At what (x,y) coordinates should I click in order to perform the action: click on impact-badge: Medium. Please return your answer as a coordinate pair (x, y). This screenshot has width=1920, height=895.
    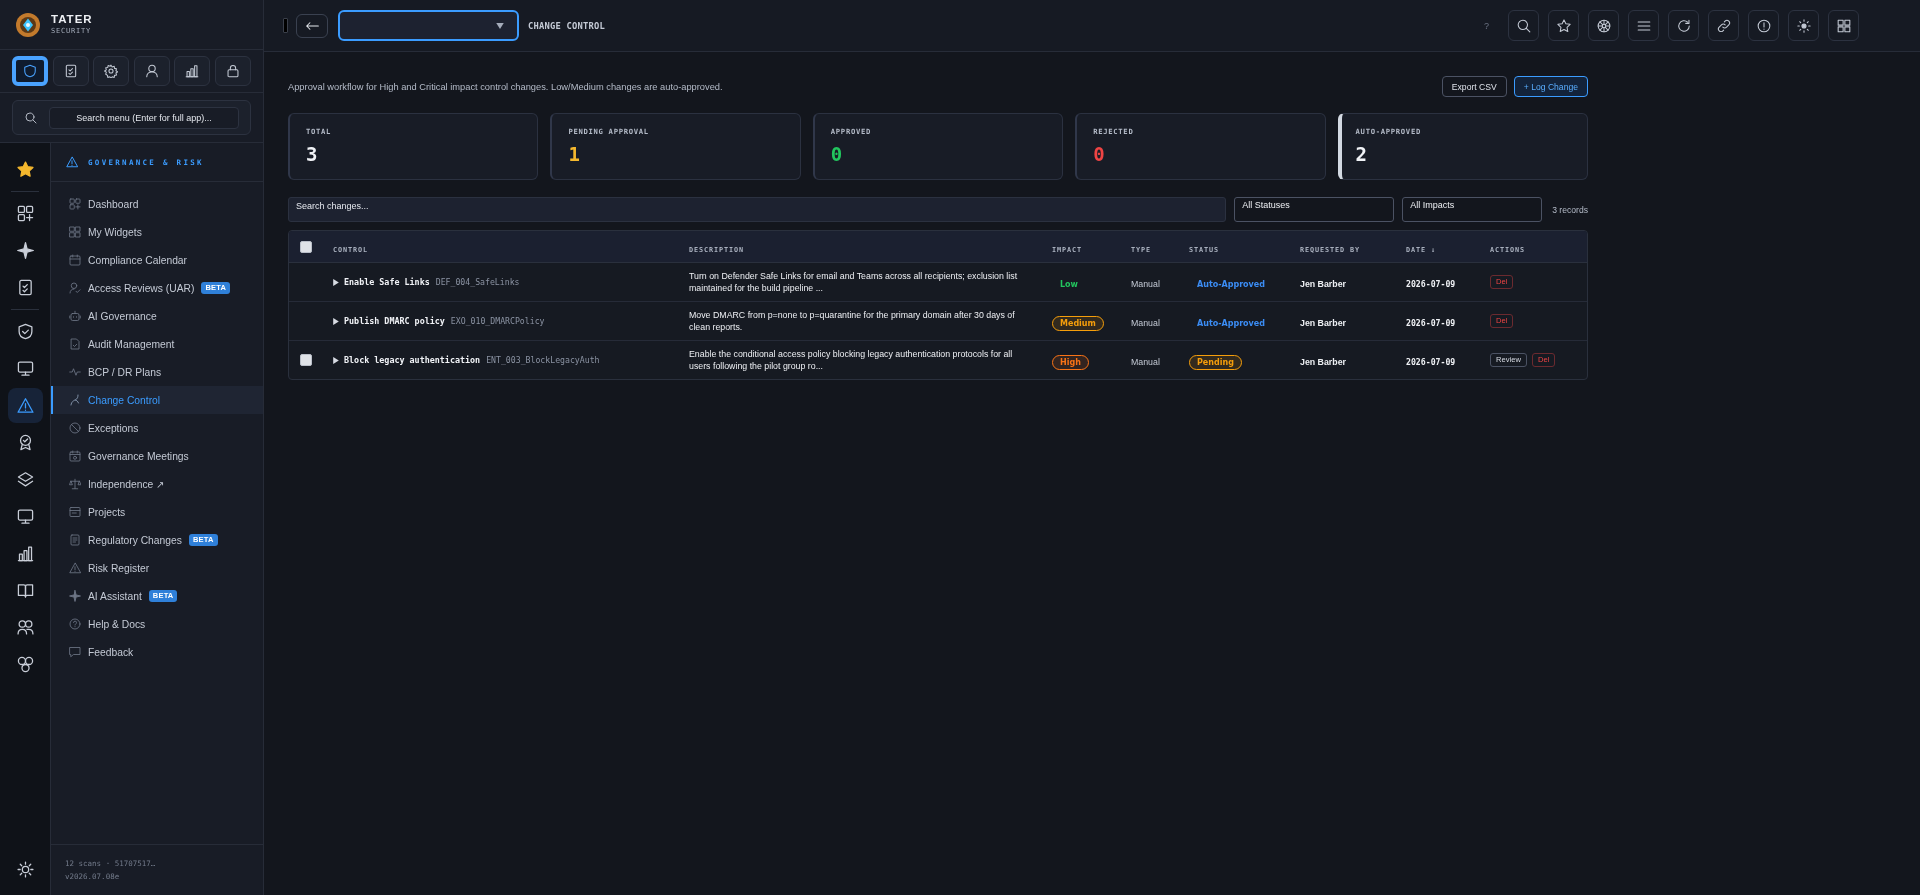
    Looking at the image, I should click on (1078, 323).